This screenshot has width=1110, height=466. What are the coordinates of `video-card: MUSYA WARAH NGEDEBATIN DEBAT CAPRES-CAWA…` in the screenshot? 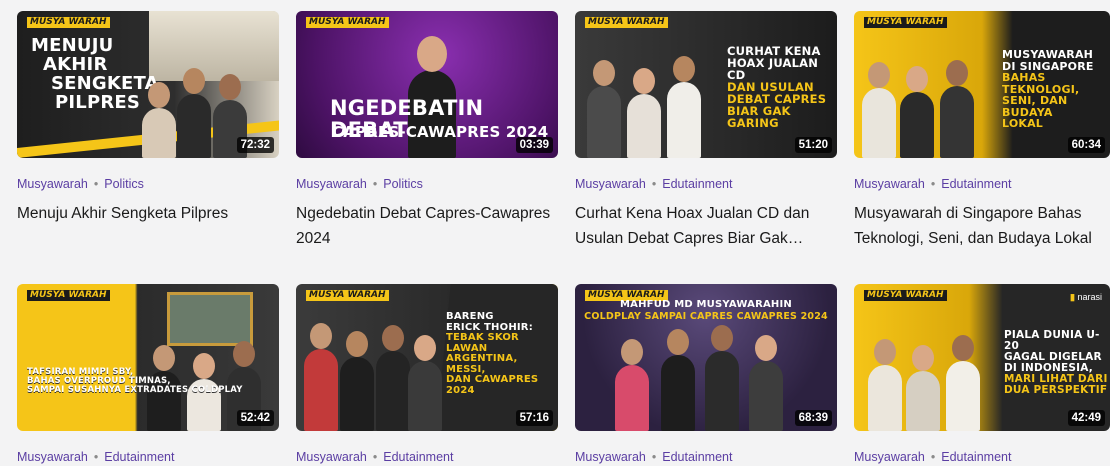 It's located at (427, 131).